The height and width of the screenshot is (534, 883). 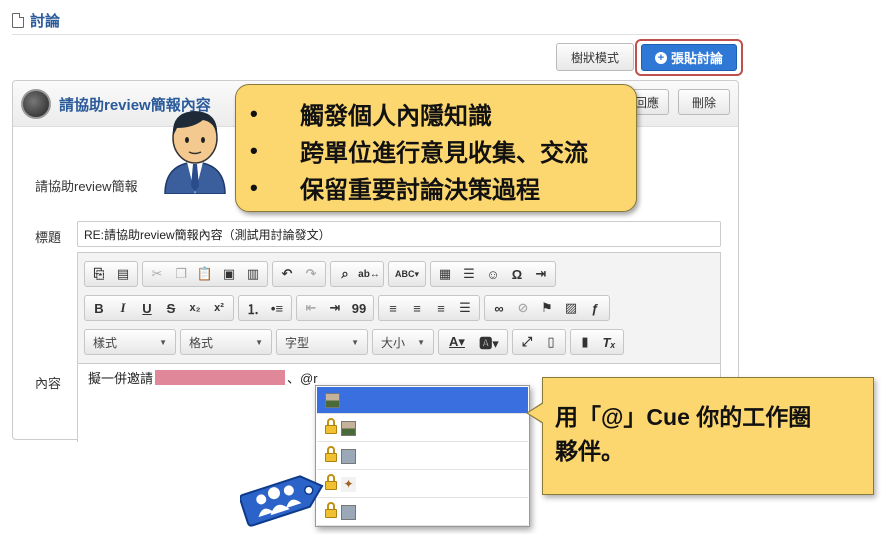 What do you see at coordinates (181, 274) in the screenshot?
I see `copy-icon: ❐` at bounding box center [181, 274].